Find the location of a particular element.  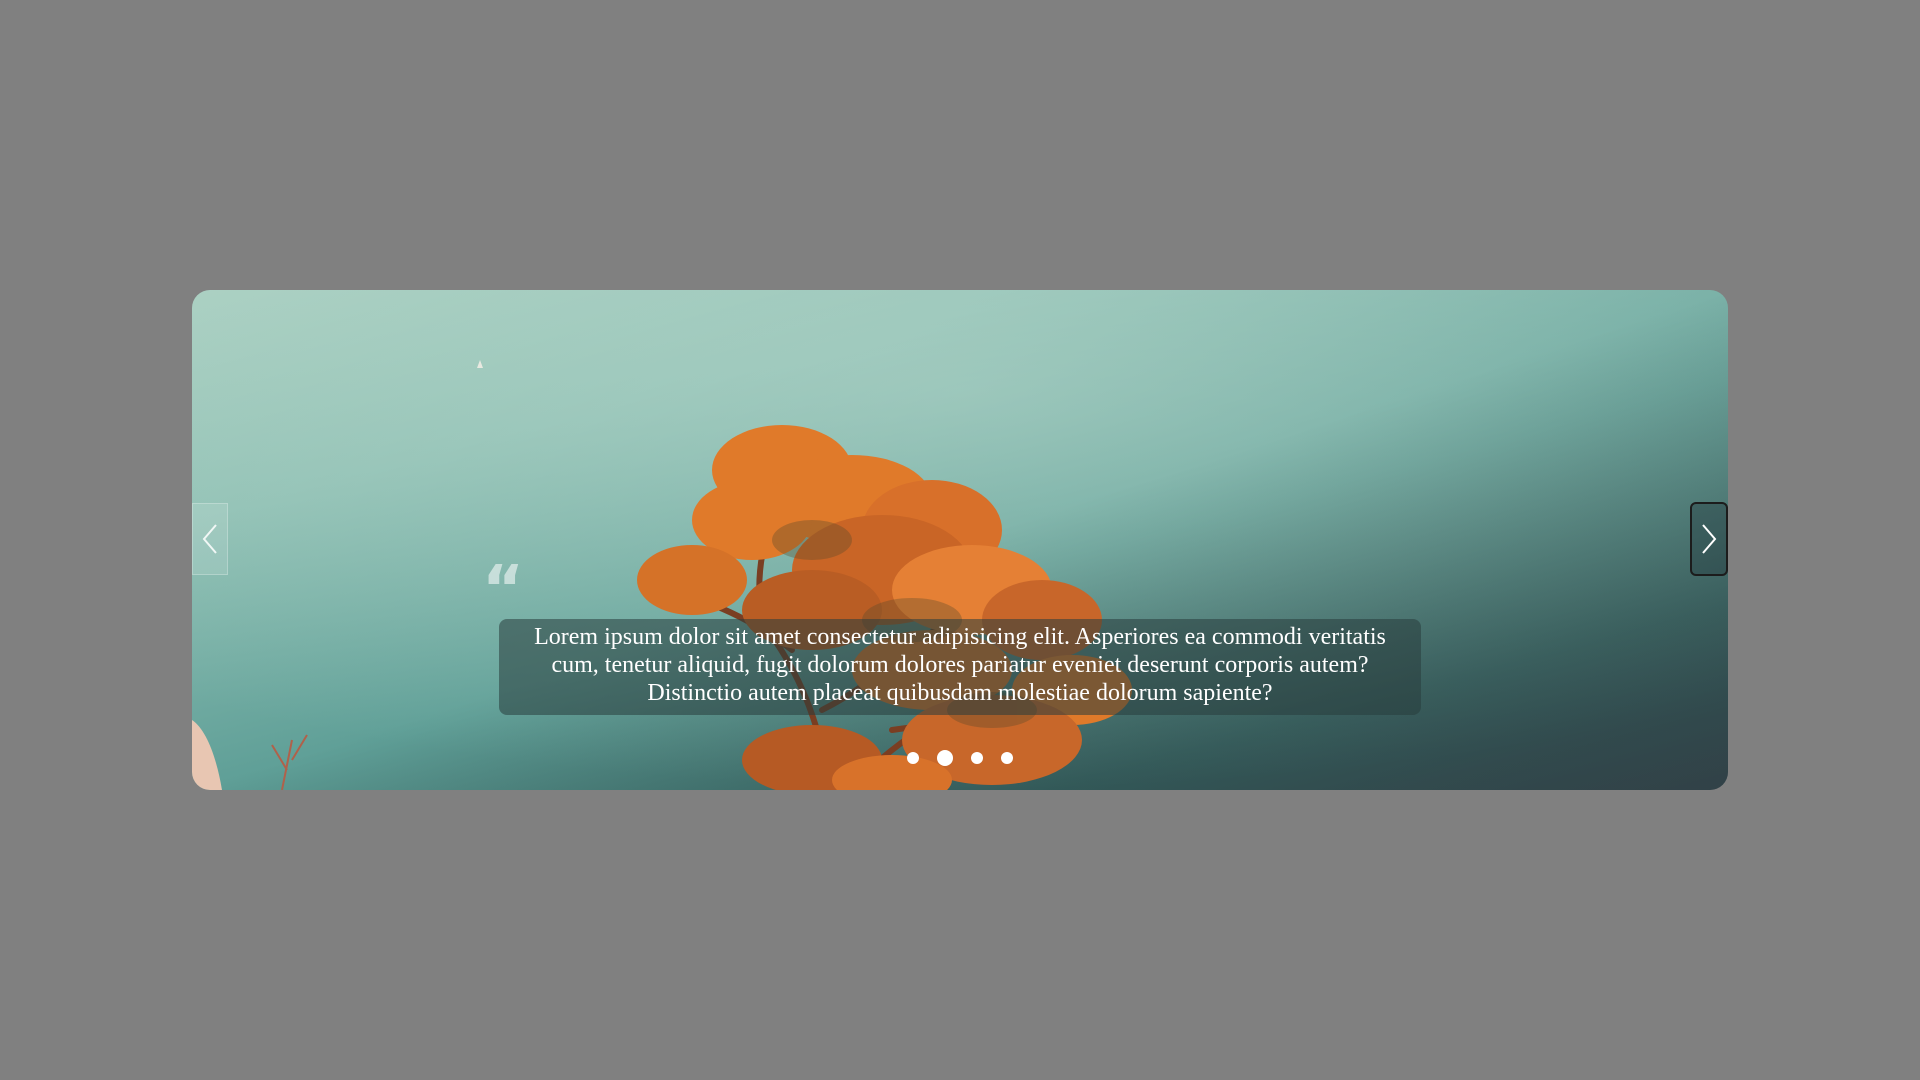

prev-slide-button is located at coordinates (210, 539).